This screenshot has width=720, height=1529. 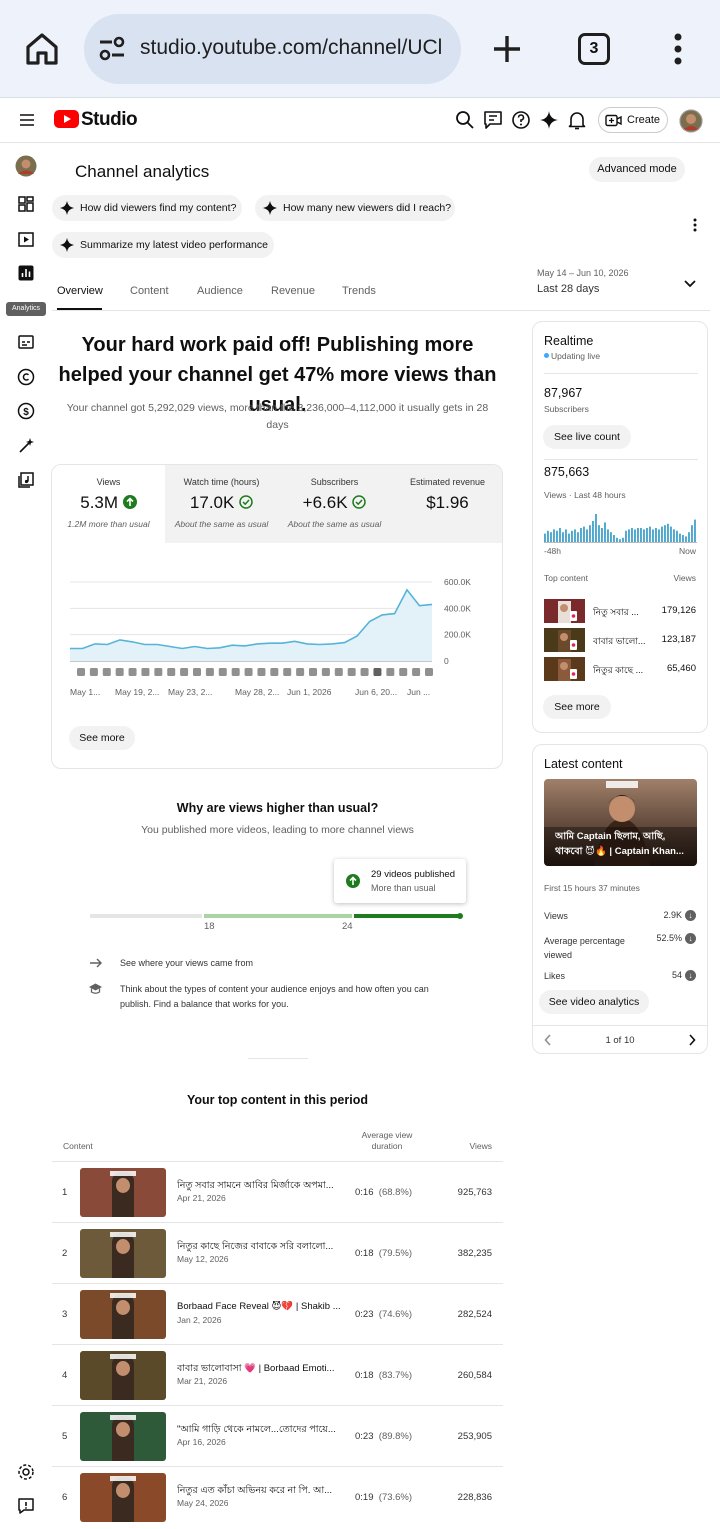 I want to click on kpi-revenue: Estimated revenue $1.96, so click(x=446, y=504).